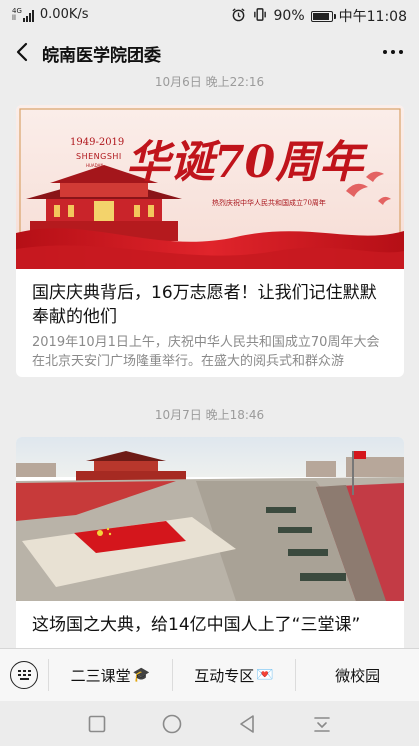 This screenshot has width=419, height=746. Describe the element at coordinates (14, 17) in the screenshot. I see `network-sub: ll` at that location.